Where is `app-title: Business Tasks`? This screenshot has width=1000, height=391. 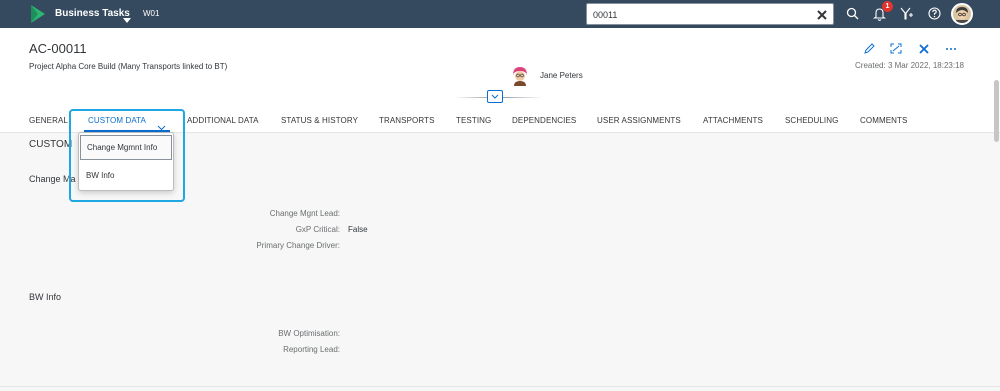 app-title: Business Tasks is located at coordinates (92, 13).